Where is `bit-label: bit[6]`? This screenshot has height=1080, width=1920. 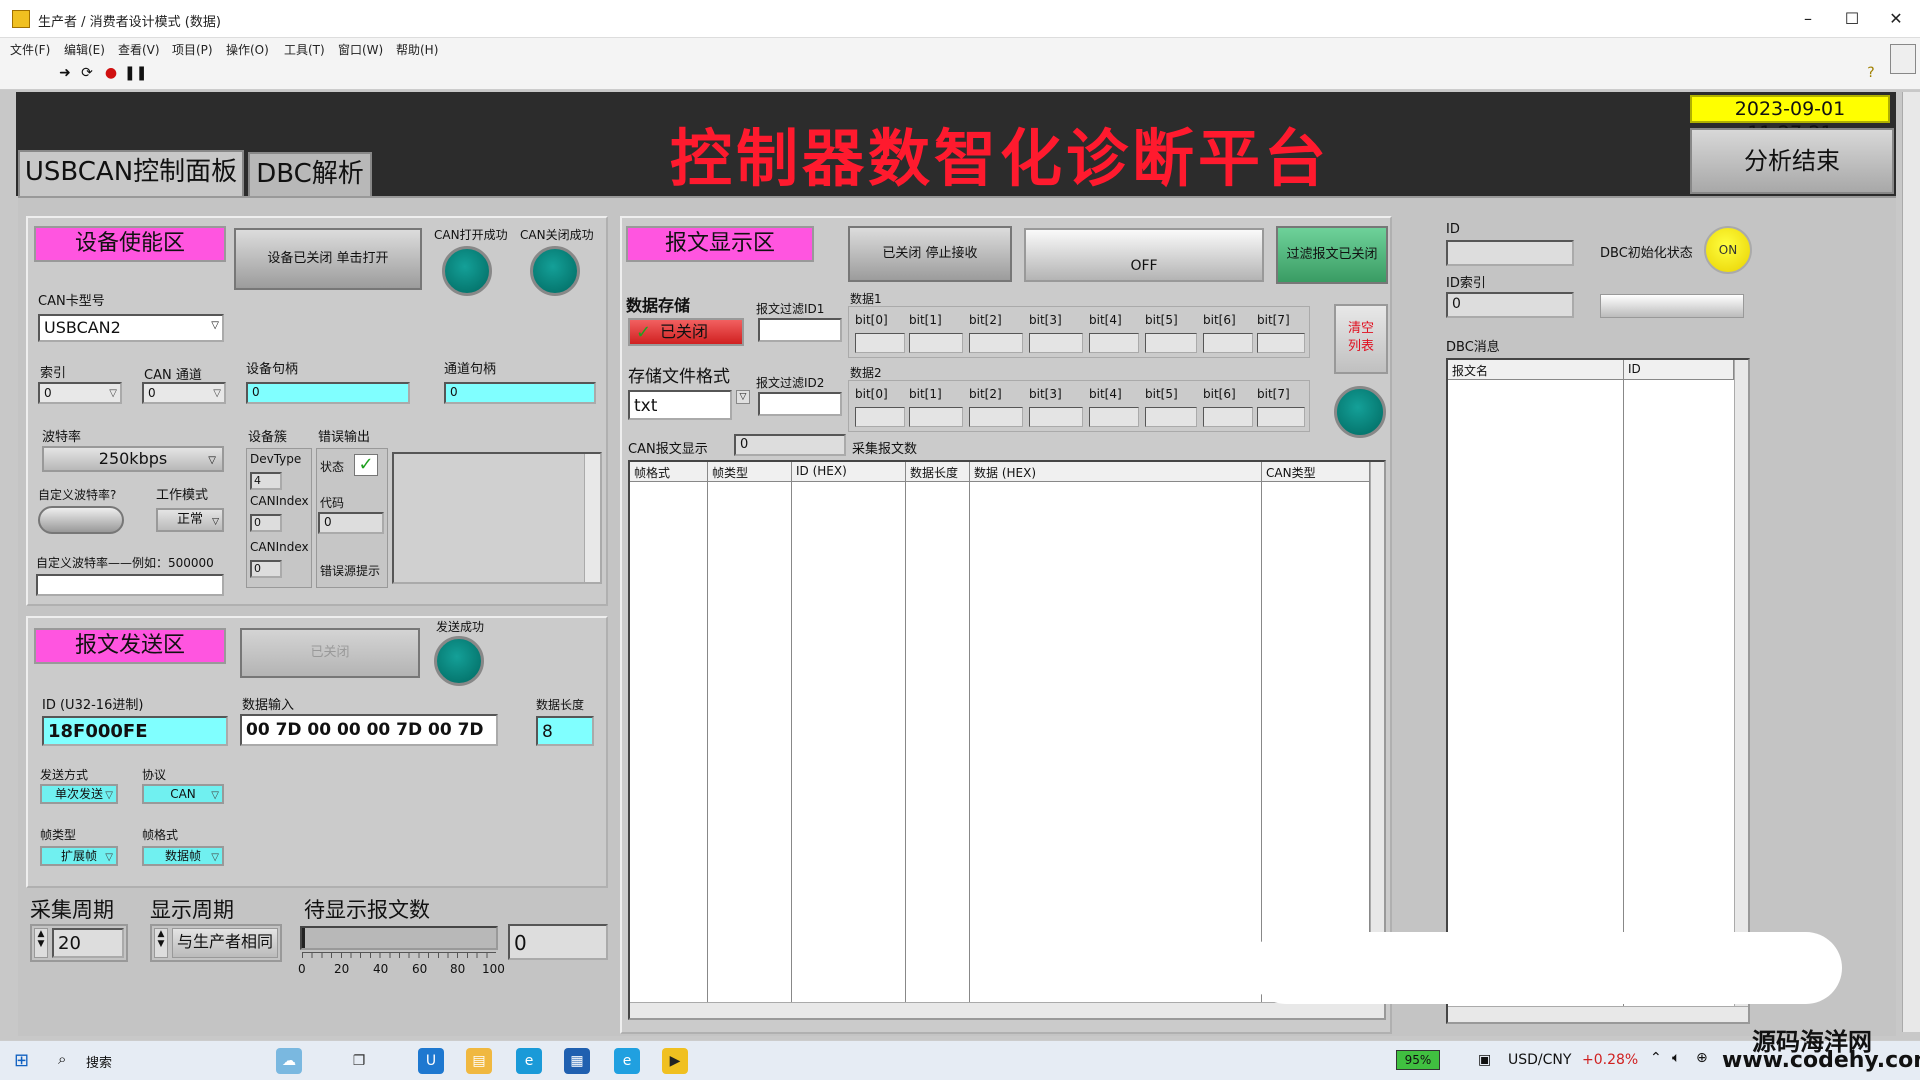
bit-label: bit[6] is located at coordinates (1219, 394).